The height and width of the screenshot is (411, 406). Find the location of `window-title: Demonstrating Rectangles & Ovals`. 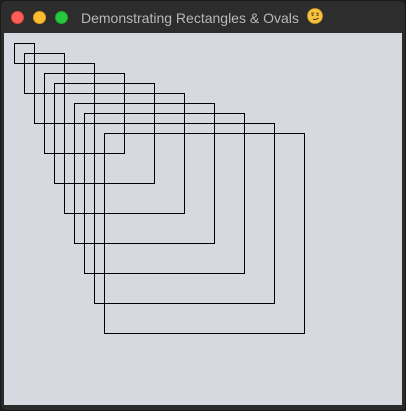

window-title: Demonstrating Rectangles & Ovals is located at coordinates (202, 18).